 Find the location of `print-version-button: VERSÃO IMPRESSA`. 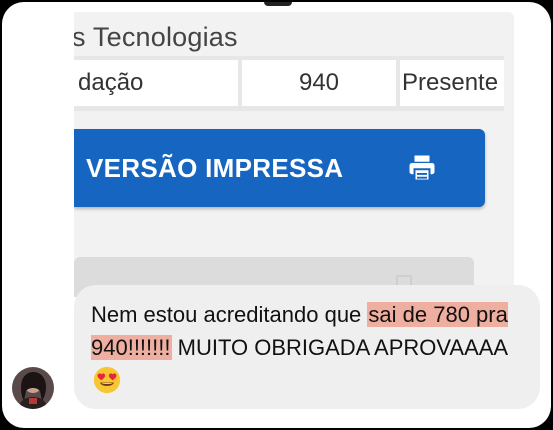

print-version-button: VERSÃO IMPRESSA is located at coordinates (279, 168).